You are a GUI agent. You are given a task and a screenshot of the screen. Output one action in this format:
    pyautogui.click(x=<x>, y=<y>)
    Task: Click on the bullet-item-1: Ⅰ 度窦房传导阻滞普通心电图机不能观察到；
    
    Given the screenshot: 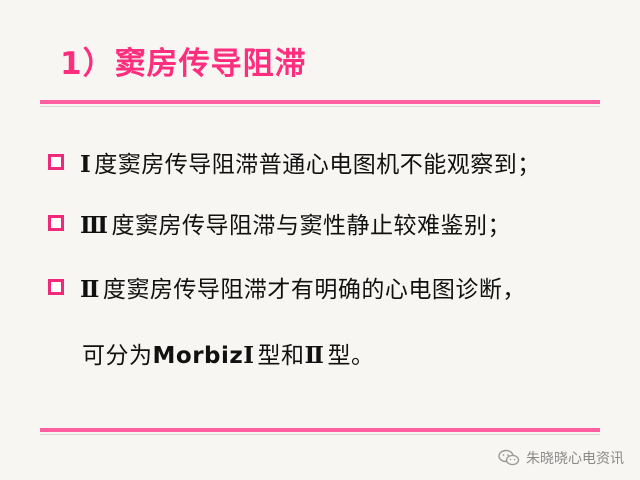 What is the action you would take?
    pyautogui.click(x=294, y=162)
    